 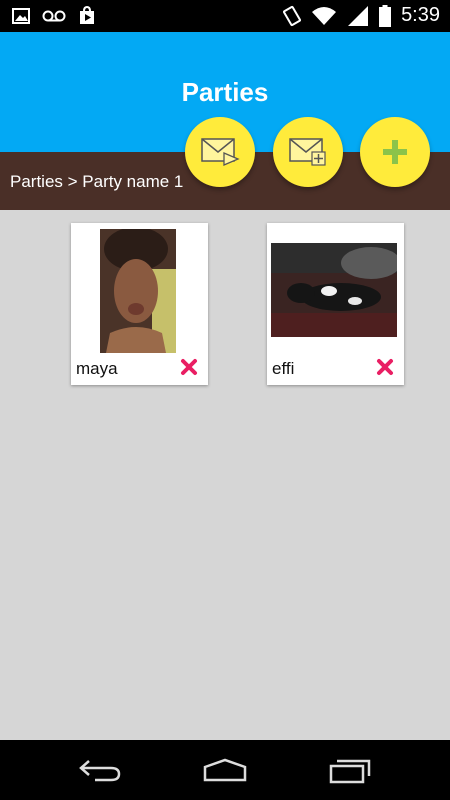 I want to click on system-icons: 5:39, so click(x=361, y=15).